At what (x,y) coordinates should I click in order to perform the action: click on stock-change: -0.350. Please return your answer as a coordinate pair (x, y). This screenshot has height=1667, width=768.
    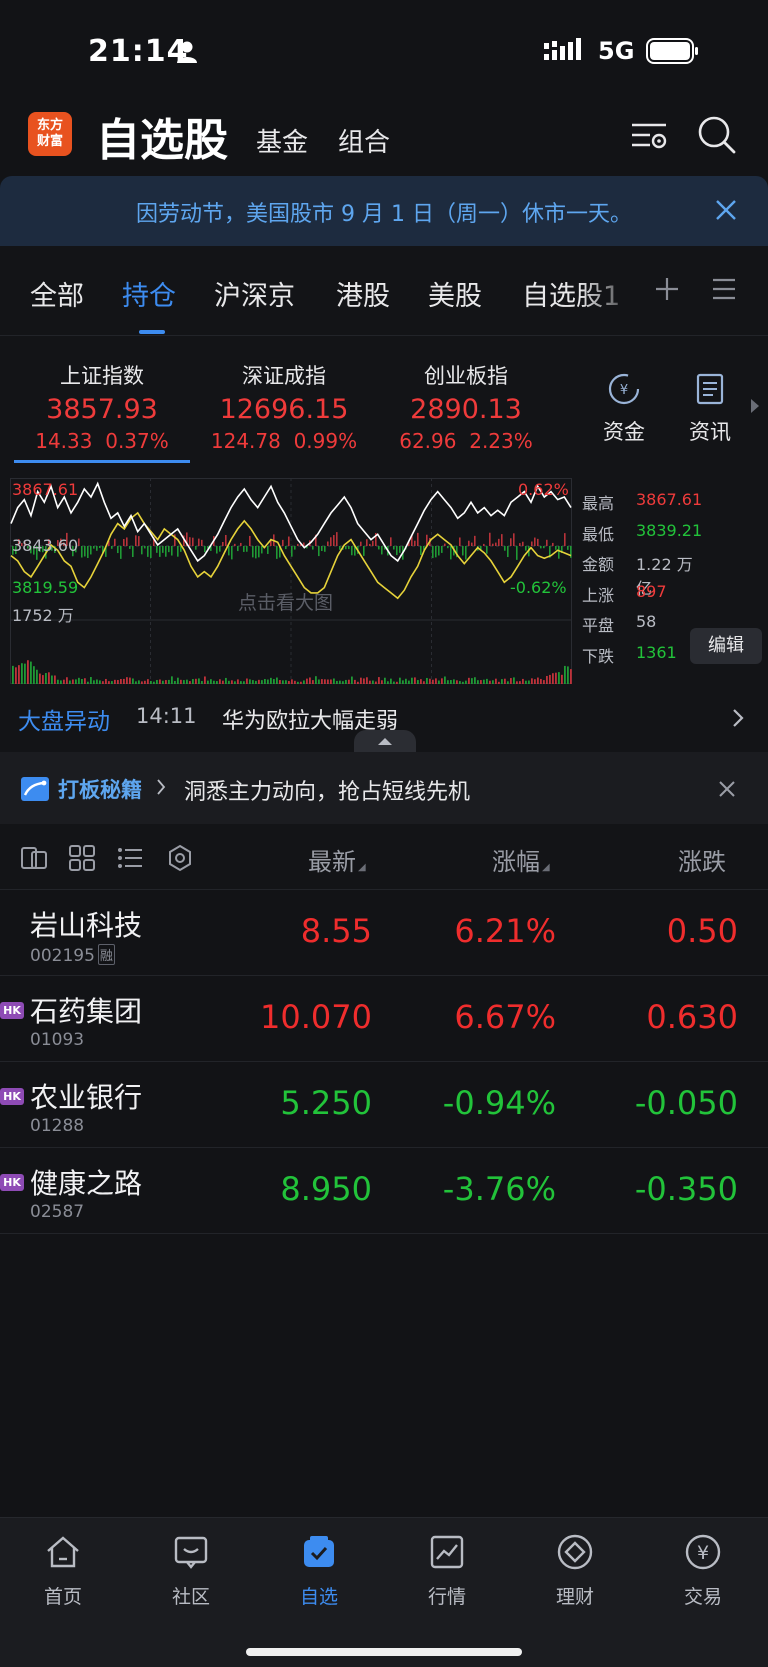
    Looking at the image, I should click on (686, 1189).